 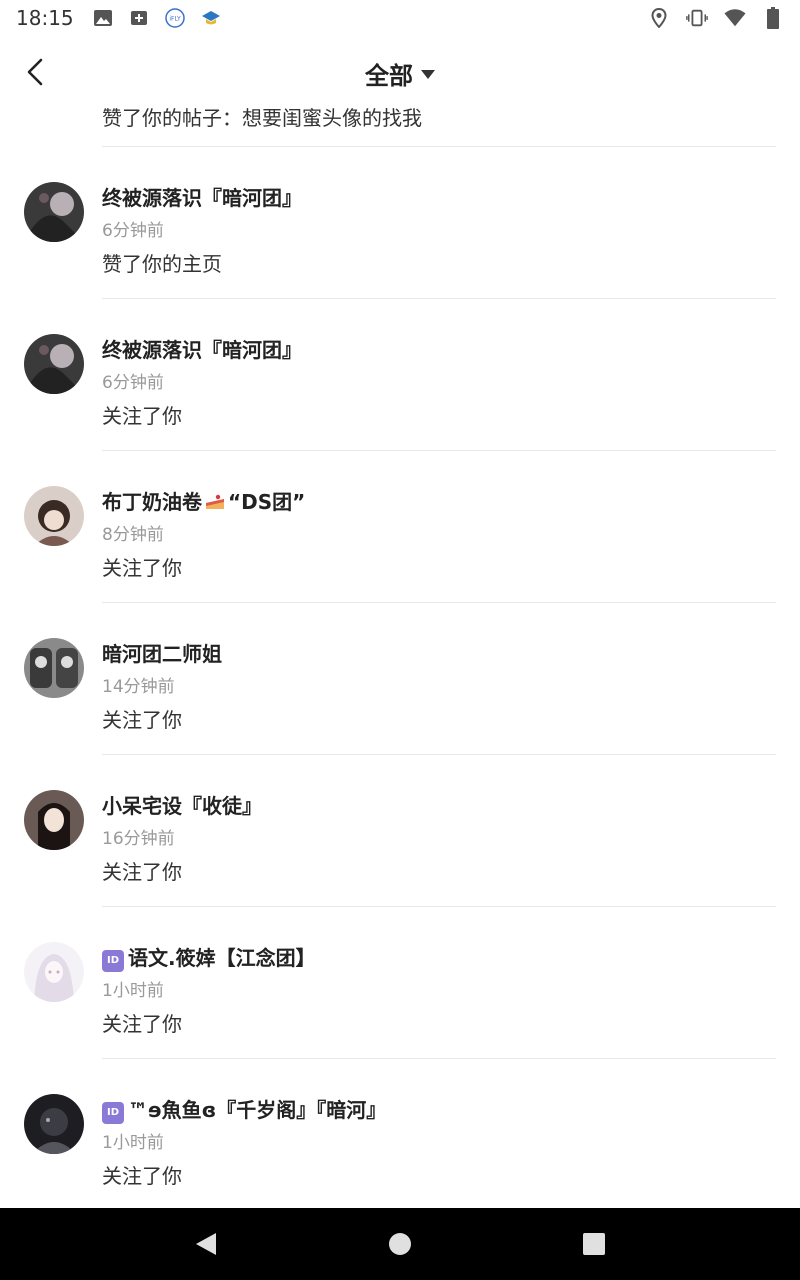 I want to click on vibrate-icon, so click(x=697, y=18).